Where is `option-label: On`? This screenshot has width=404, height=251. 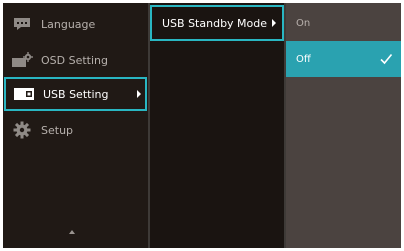 option-label: On is located at coordinates (303, 23).